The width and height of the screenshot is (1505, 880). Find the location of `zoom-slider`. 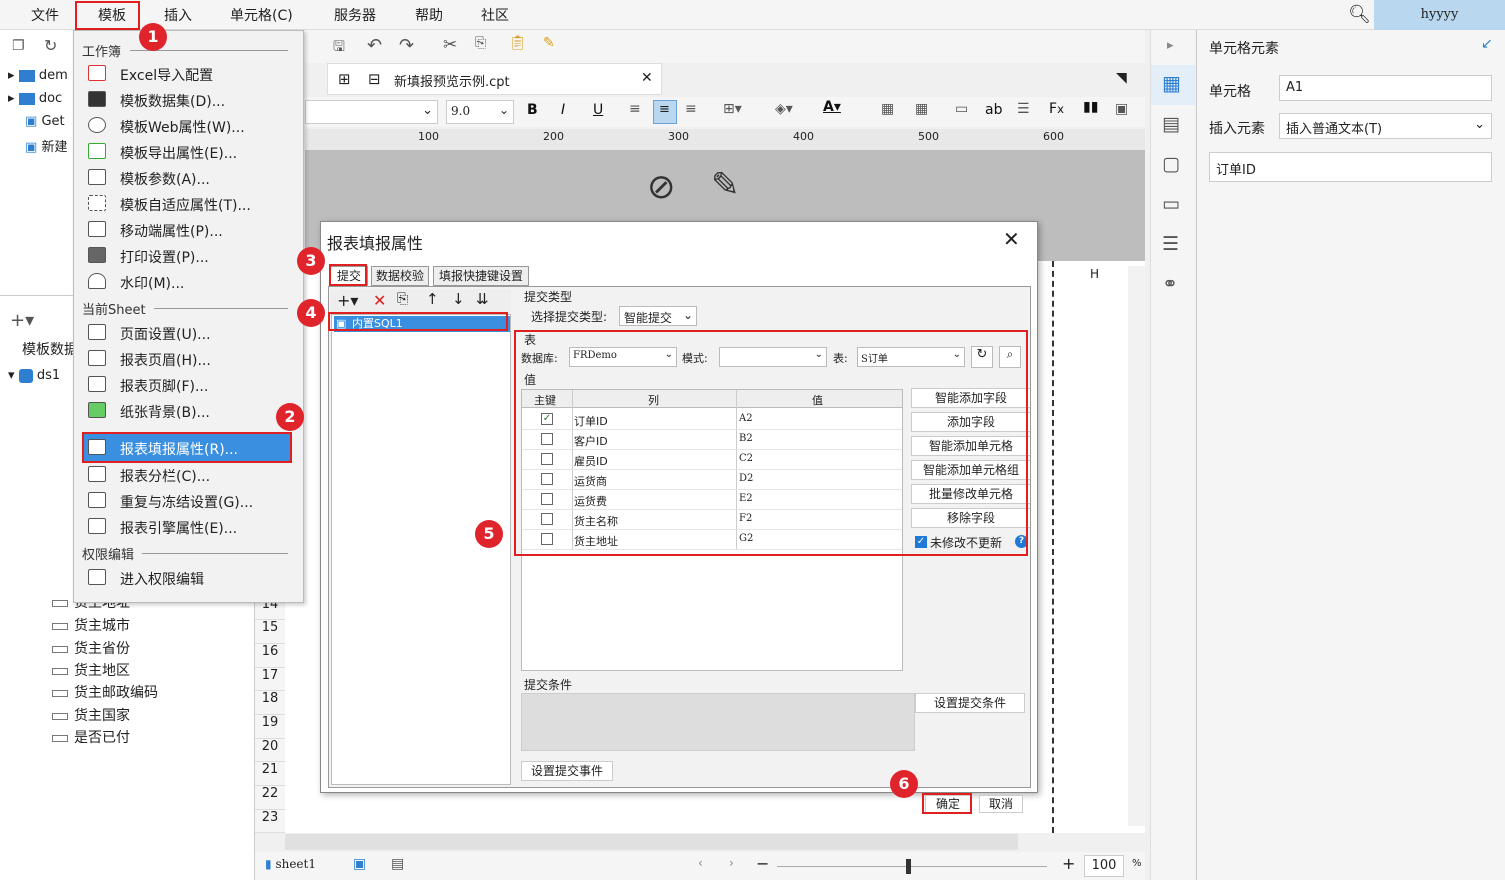

zoom-slider is located at coordinates (912, 866).